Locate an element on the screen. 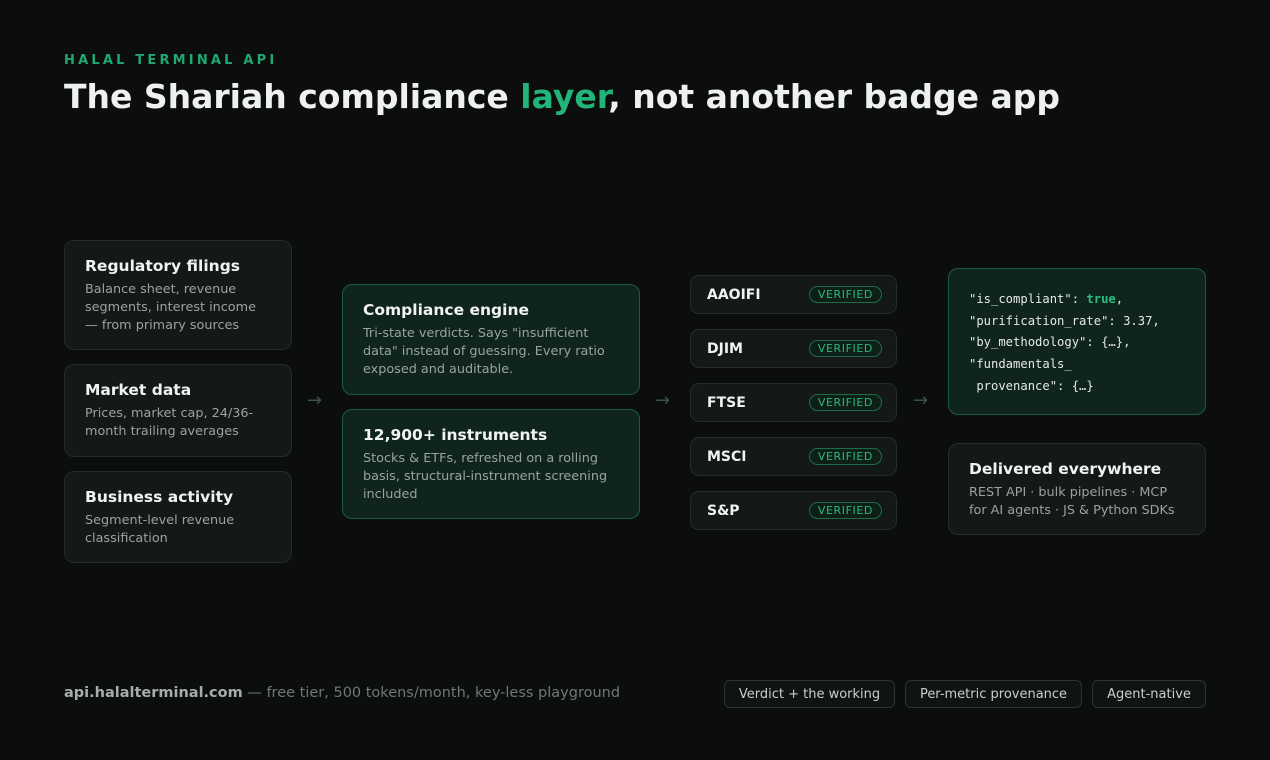 The height and width of the screenshot is (760, 1270). code-line-1: "is_compliant": true, is located at coordinates (1046, 299).